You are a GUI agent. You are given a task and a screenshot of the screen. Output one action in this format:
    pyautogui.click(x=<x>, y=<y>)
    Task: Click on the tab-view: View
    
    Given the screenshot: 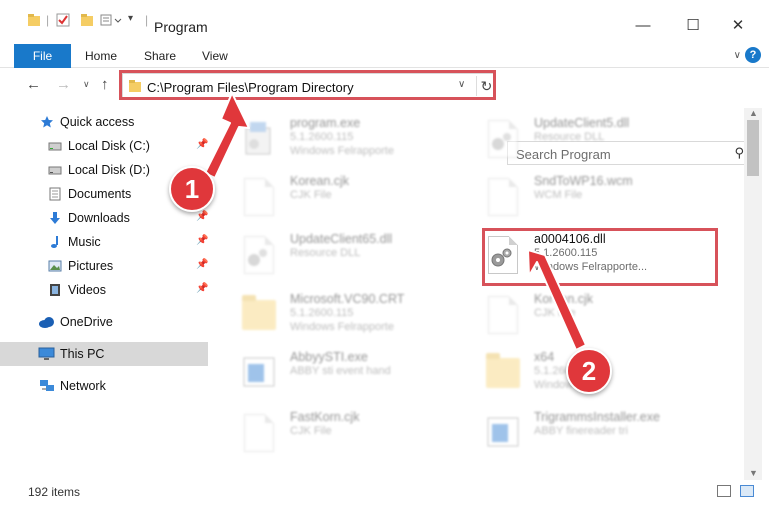 What is the action you would take?
    pyautogui.click(x=215, y=56)
    